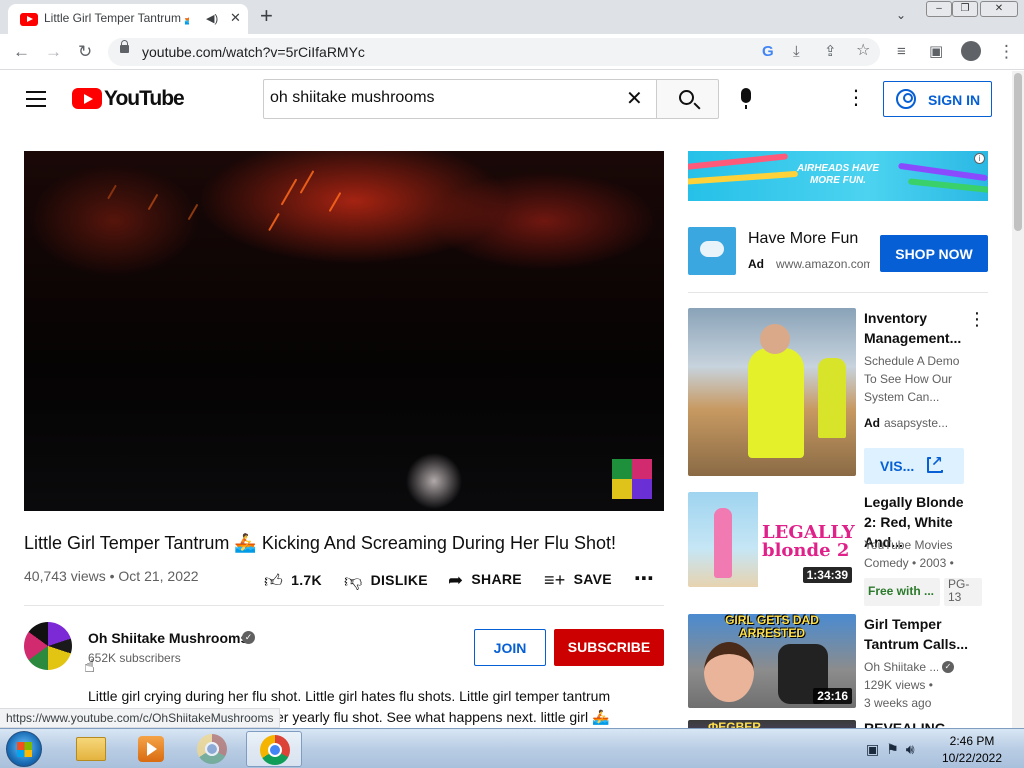 The width and height of the screenshot is (1024, 768). I want to click on shop-now-button: SHOP NOW, so click(934, 253).